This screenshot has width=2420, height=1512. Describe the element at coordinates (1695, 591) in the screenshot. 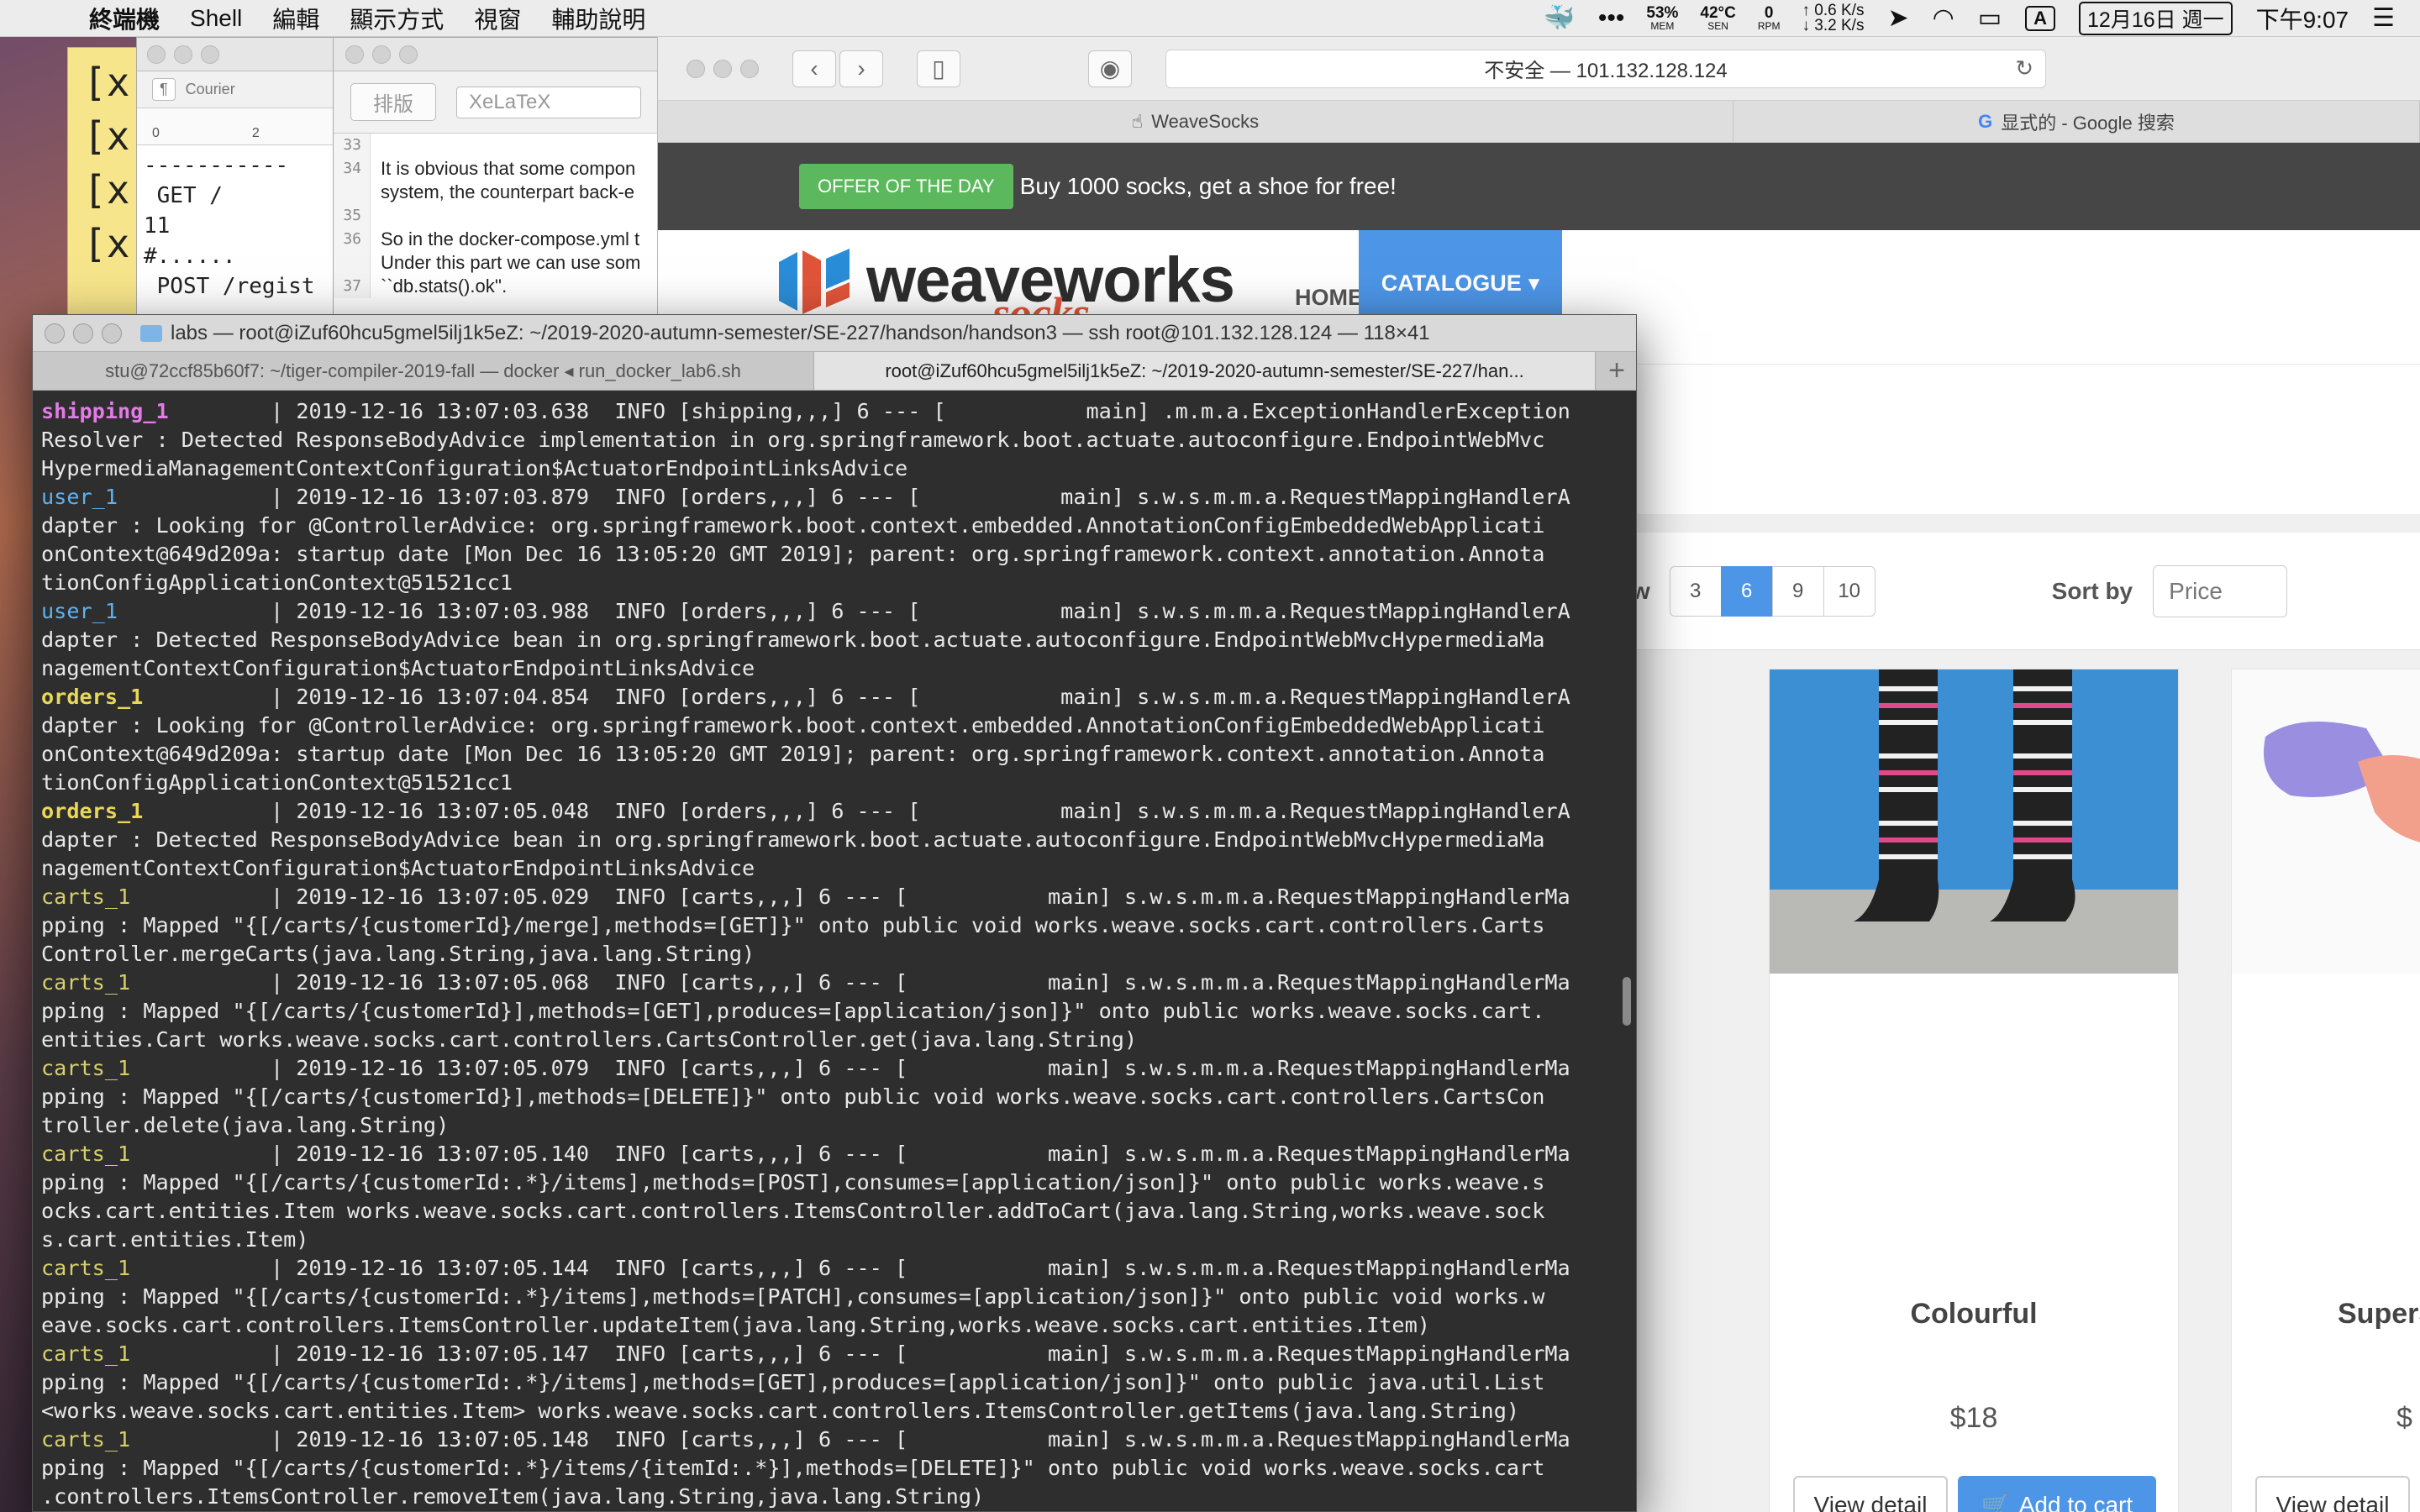

I see `page-size-option: 3` at that location.